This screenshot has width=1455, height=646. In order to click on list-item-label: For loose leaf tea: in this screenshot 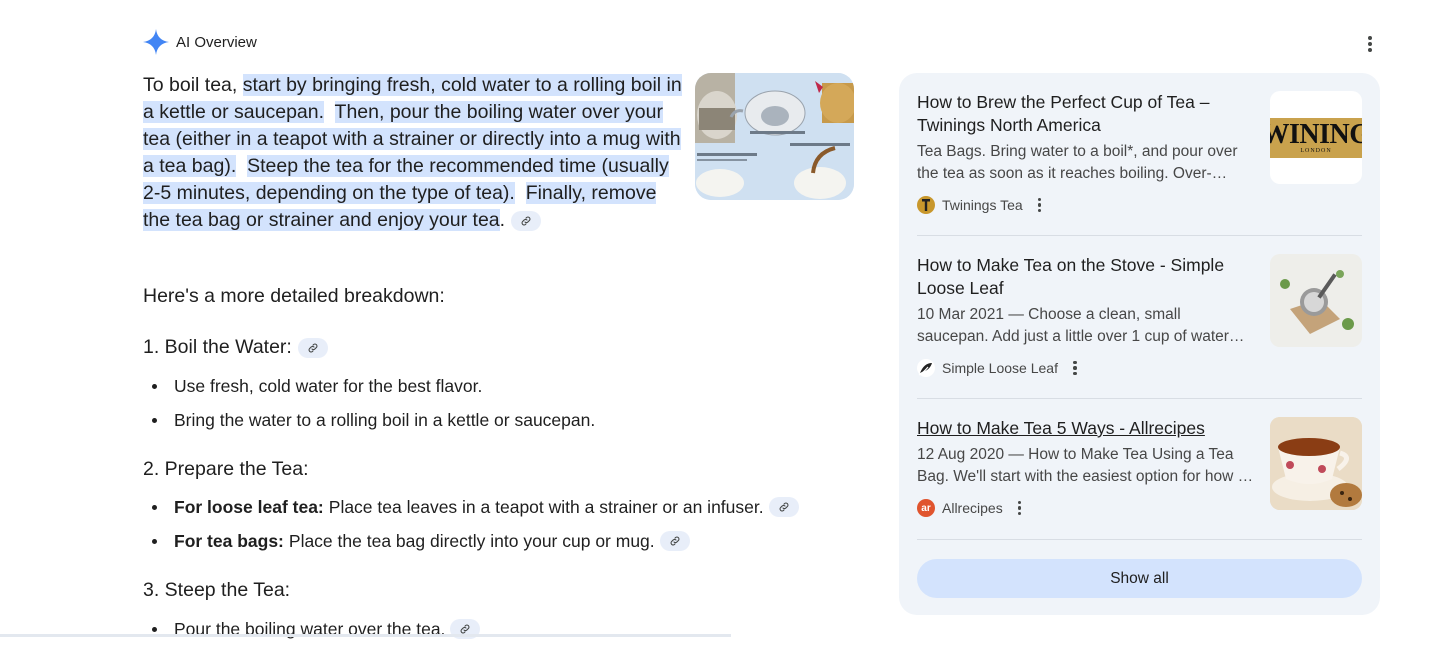, I will do `click(249, 506)`.